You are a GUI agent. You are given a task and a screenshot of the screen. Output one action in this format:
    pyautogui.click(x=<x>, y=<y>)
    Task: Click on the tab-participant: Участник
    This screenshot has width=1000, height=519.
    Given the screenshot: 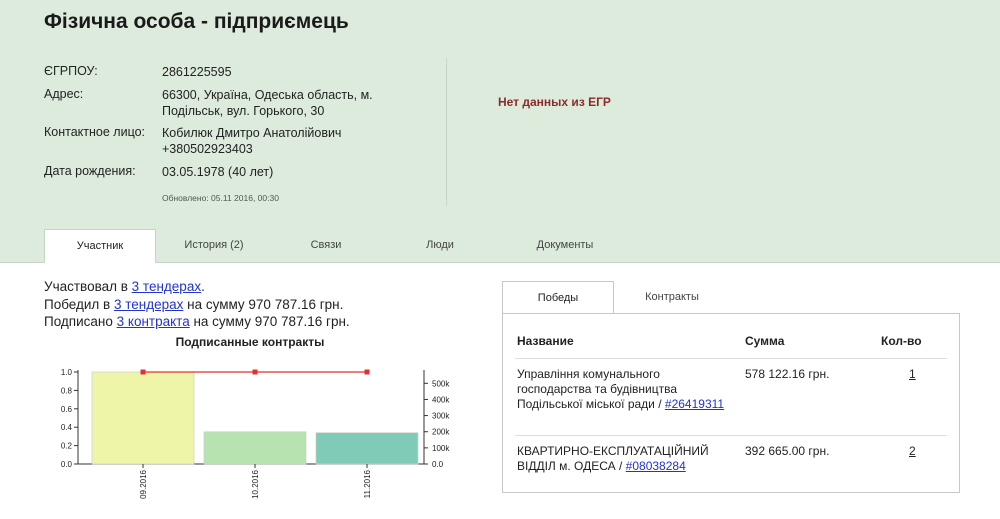 What is the action you would take?
    pyautogui.click(x=100, y=246)
    